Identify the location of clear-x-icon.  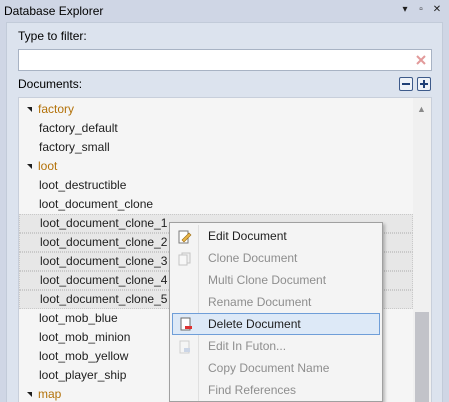
(421, 60).